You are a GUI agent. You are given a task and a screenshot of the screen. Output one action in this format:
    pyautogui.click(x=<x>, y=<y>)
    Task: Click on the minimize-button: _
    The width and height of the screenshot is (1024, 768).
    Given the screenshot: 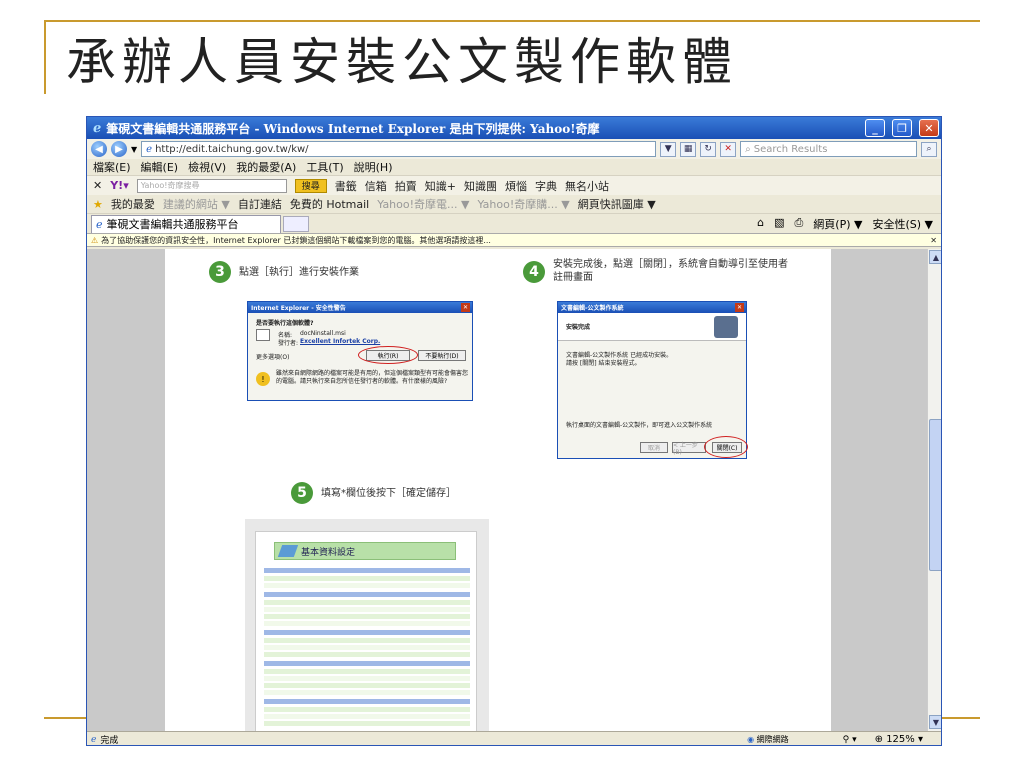 What is the action you would take?
    pyautogui.click(x=875, y=128)
    